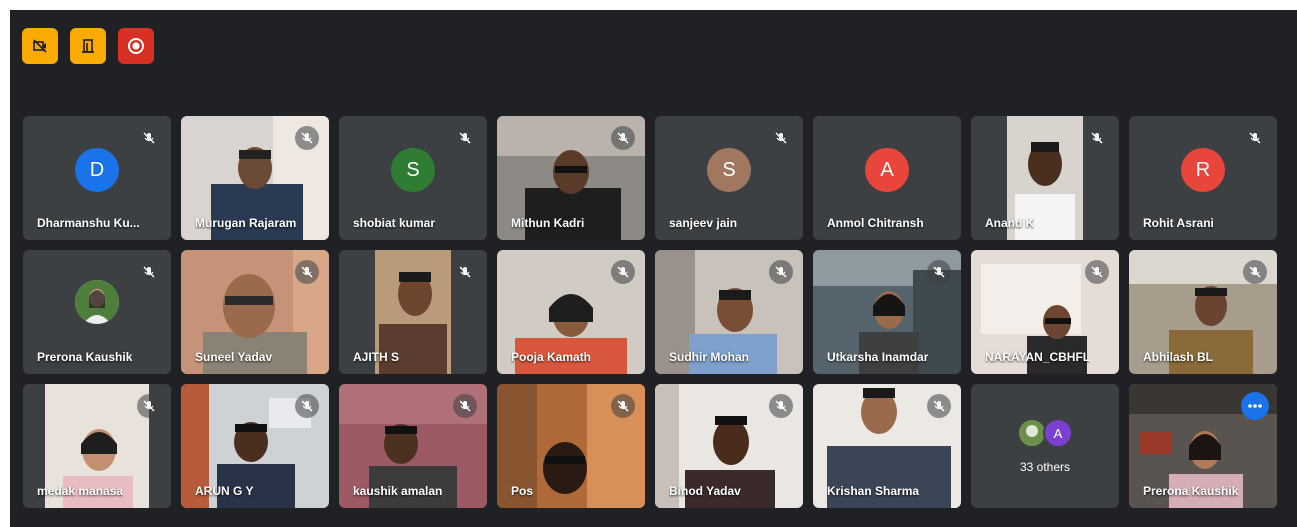 The image size is (1297, 527). Describe the element at coordinates (413, 312) in the screenshot. I see `participant-tile: AJITH S` at that location.